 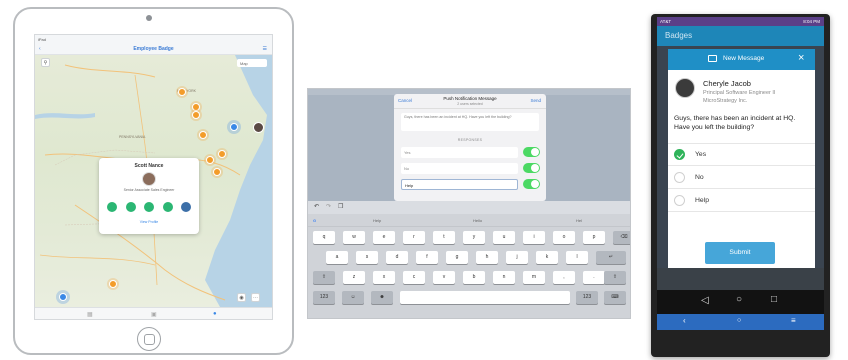 I want to click on response-option-yes: Yes, so click(x=459, y=152).